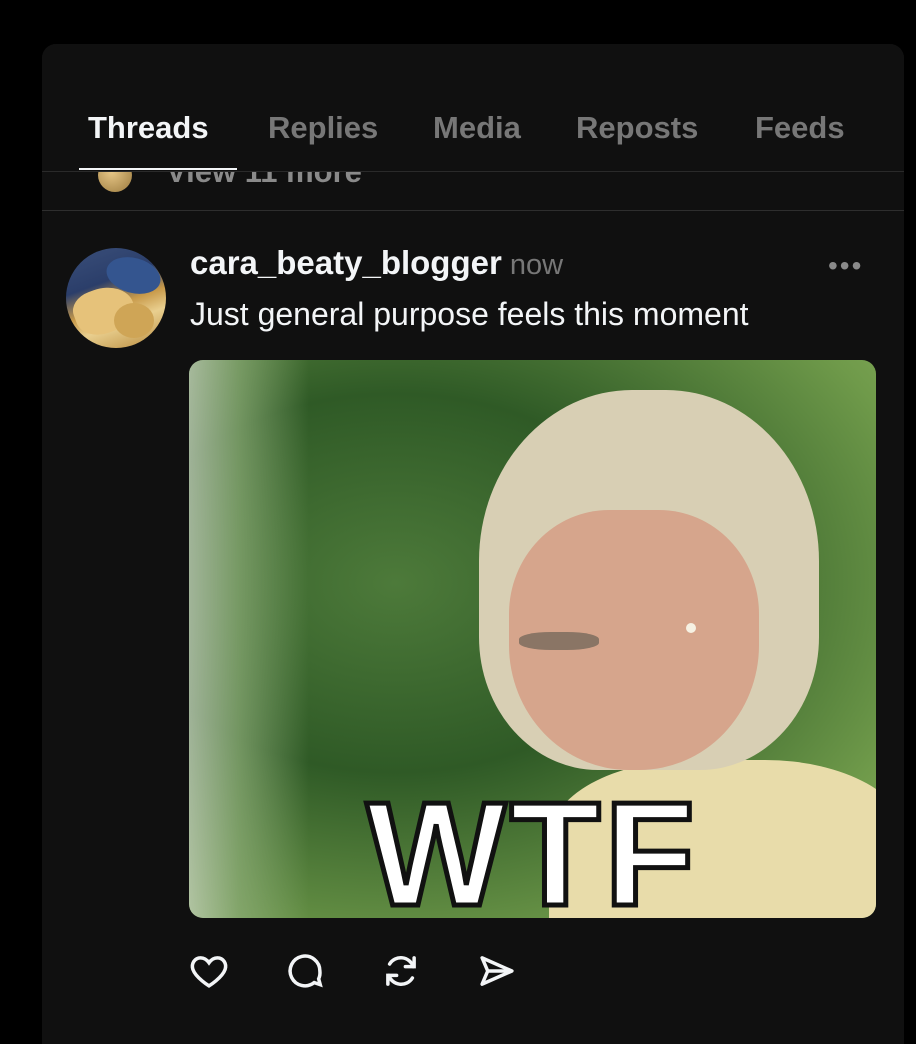 This screenshot has width=916, height=1044. What do you see at coordinates (469, 314) in the screenshot?
I see `post-text: Just general purpose feels this moment` at bounding box center [469, 314].